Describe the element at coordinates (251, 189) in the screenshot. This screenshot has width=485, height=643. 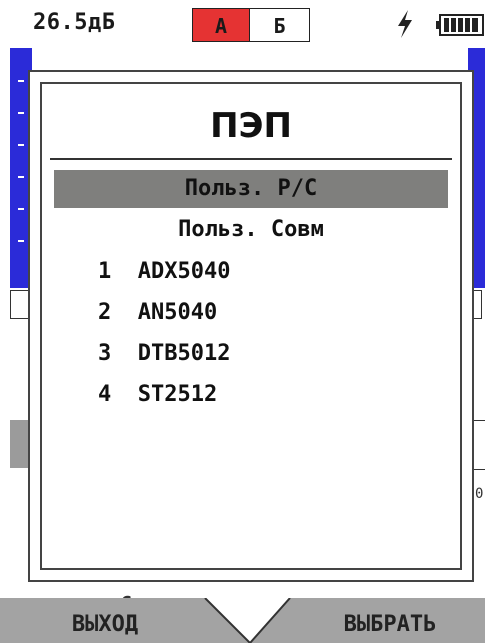
I see `option-user-pc: Польз. Р/С` at that location.